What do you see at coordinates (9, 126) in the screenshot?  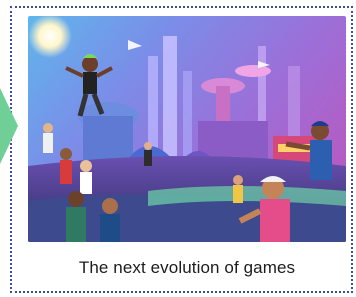 I see `flow-arrow-icon` at bounding box center [9, 126].